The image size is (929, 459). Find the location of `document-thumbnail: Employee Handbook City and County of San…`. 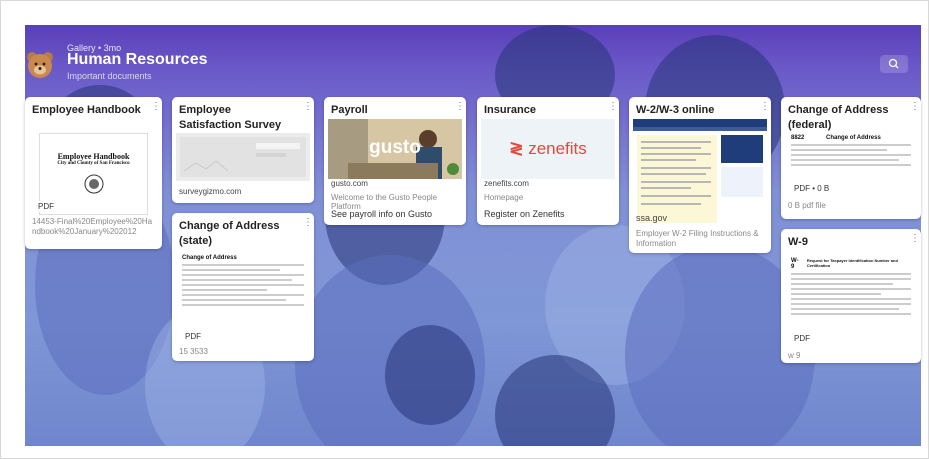

document-thumbnail: Employee Handbook City and County of San… is located at coordinates (93, 171).